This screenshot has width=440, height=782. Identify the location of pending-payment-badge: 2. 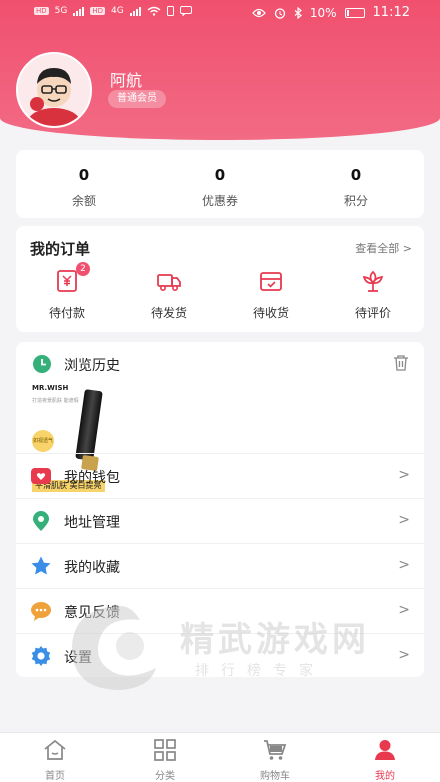
(83, 269).